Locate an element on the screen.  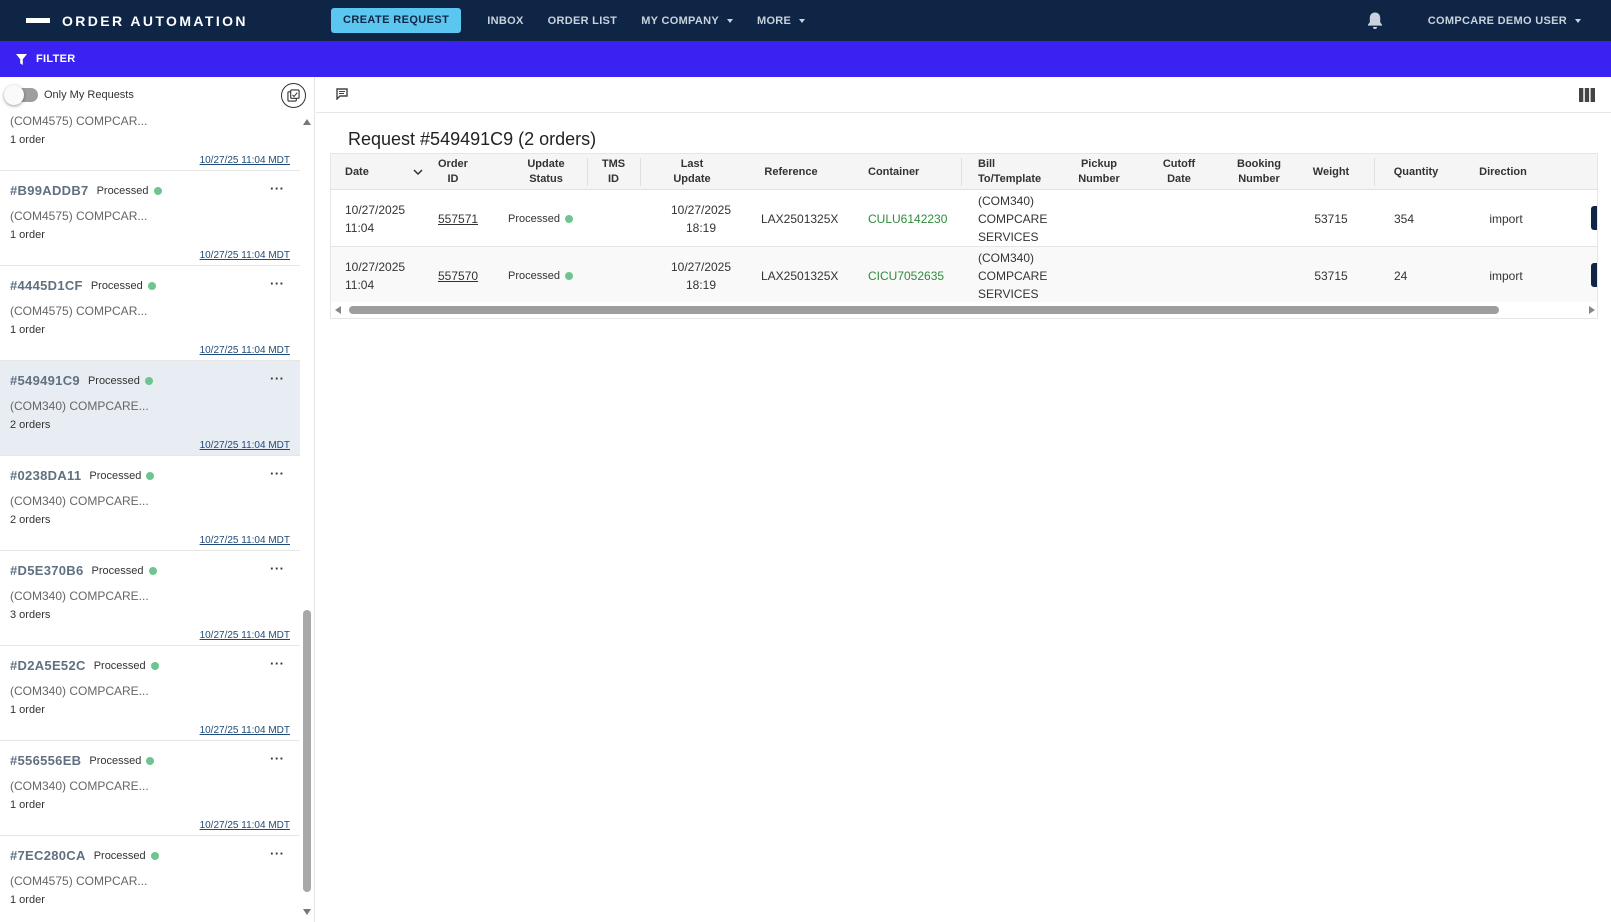
cell-last-update-line1: 10/27/2025 is located at coordinates (701, 266).